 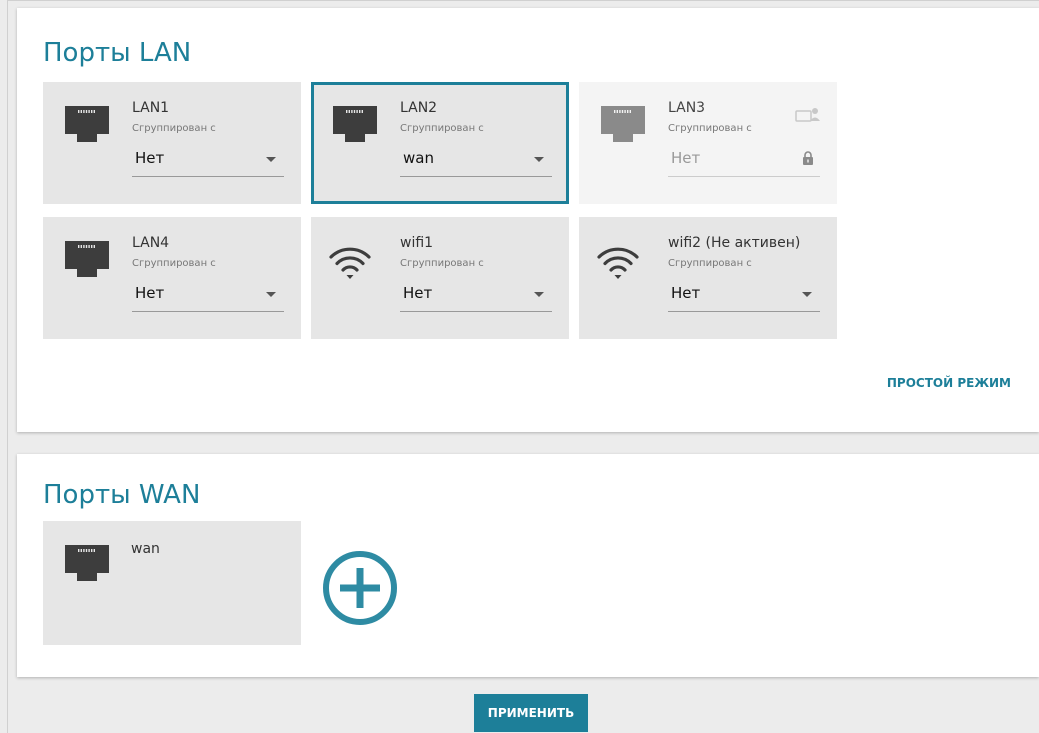 I want to click on port-name: LAN4, so click(x=151, y=243).